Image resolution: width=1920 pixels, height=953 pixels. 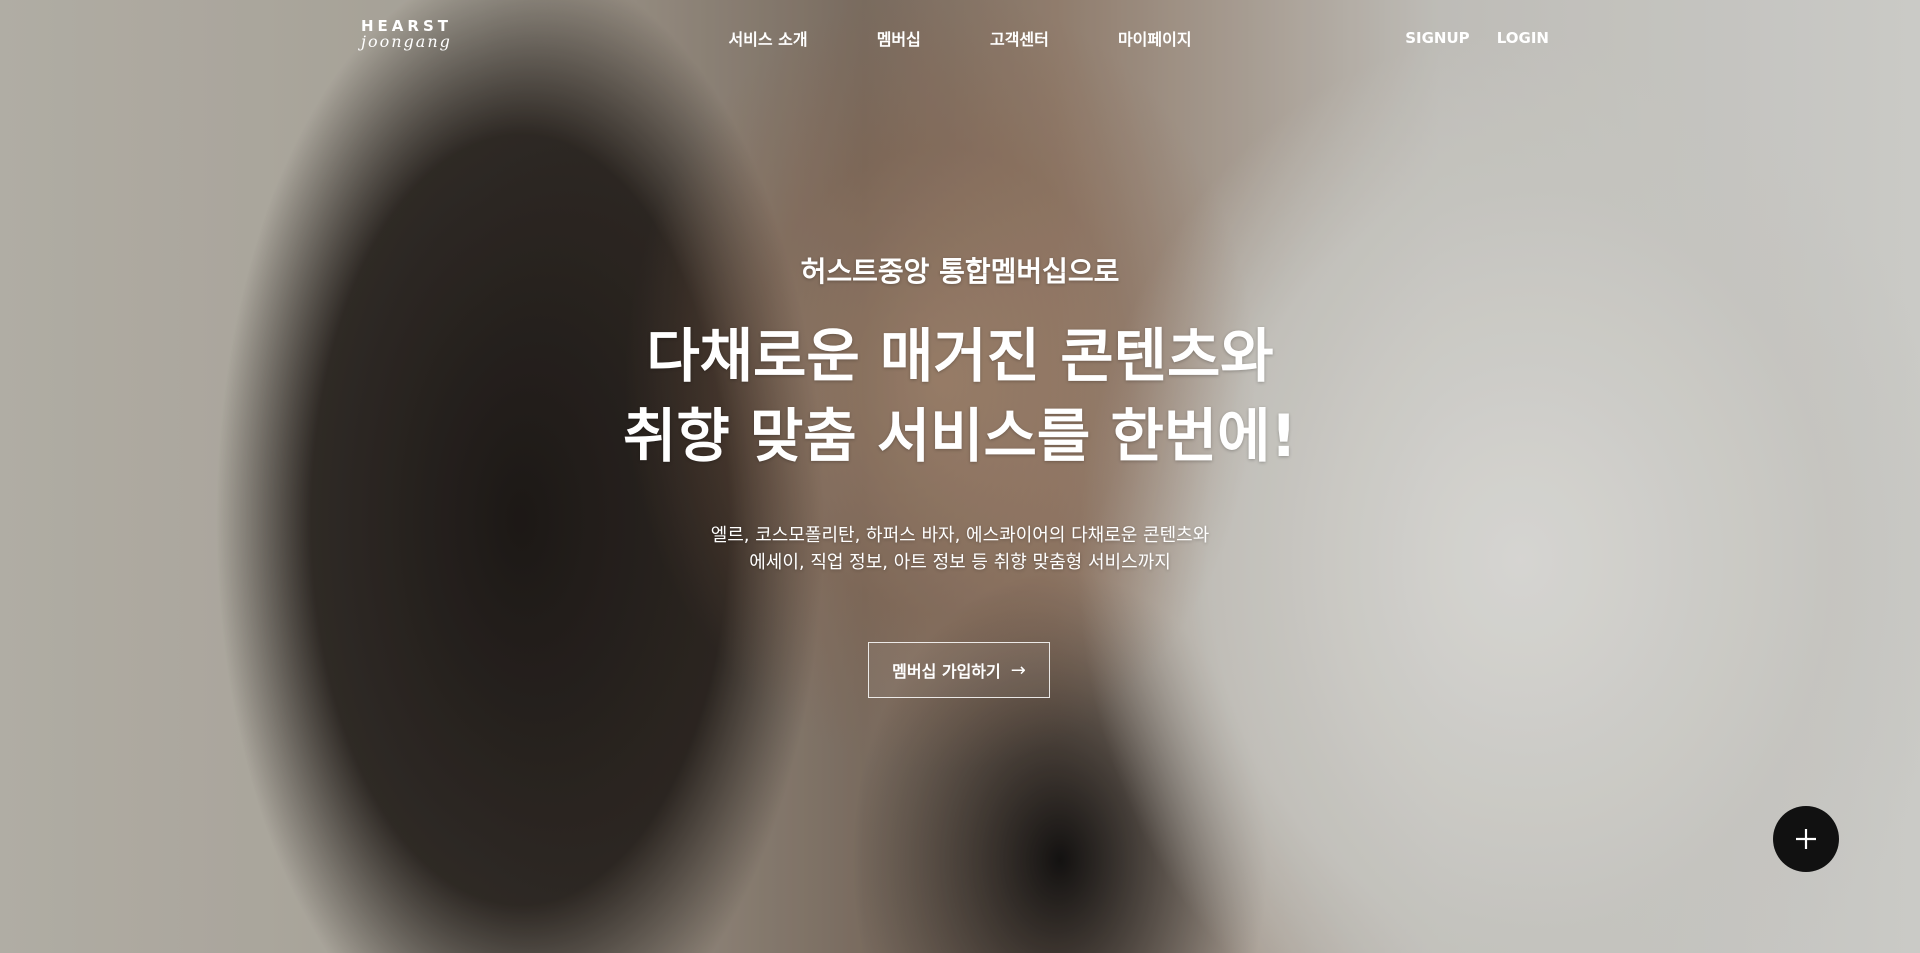 What do you see at coordinates (406, 41) in the screenshot?
I see `logo-text-bottom: joongang` at bounding box center [406, 41].